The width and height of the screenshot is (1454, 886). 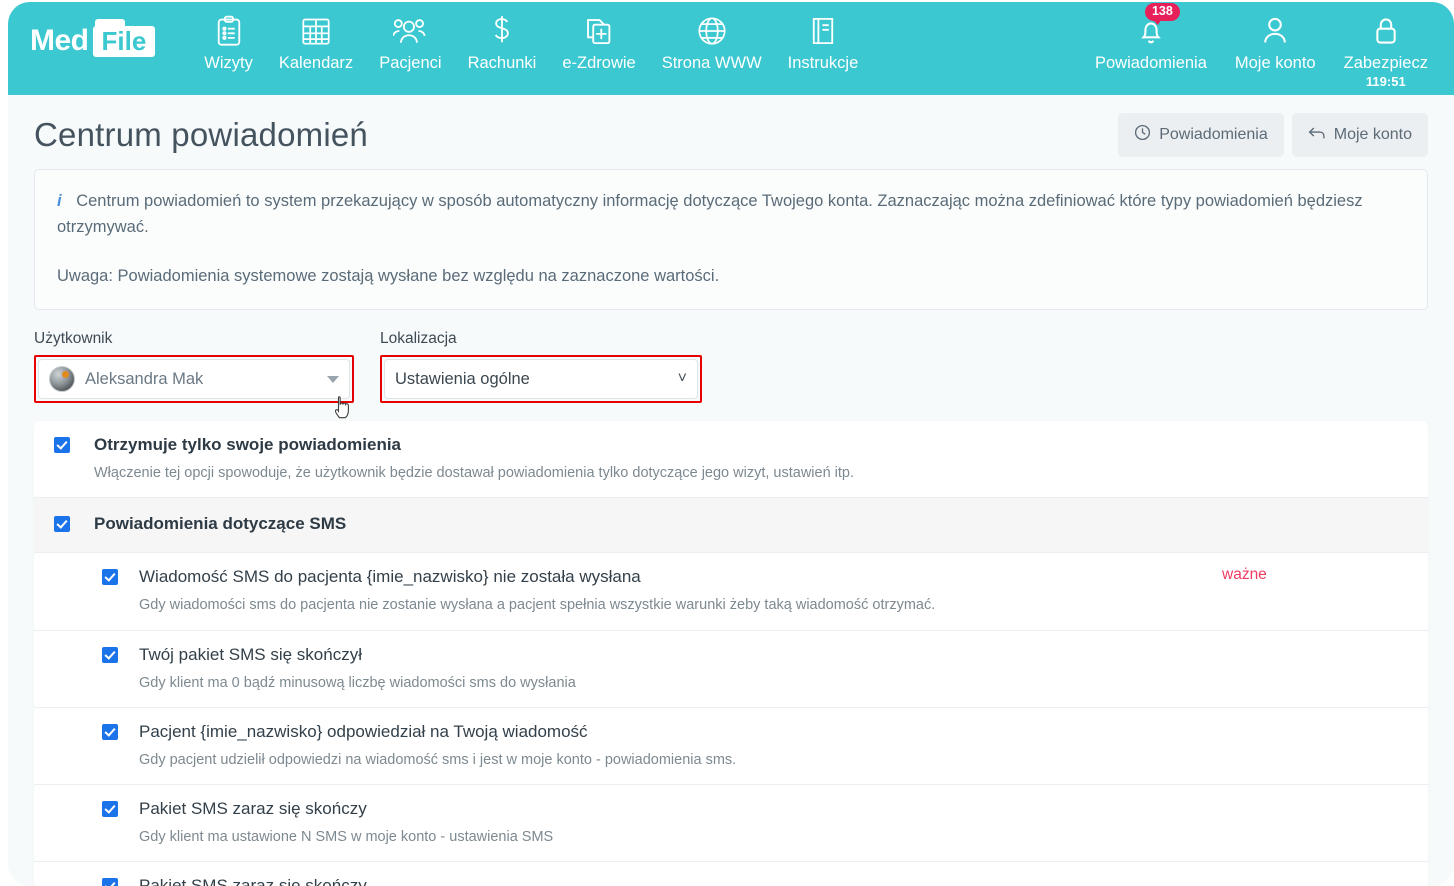 What do you see at coordinates (1244, 575) in the screenshot?
I see `notification-tag: ważne` at bounding box center [1244, 575].